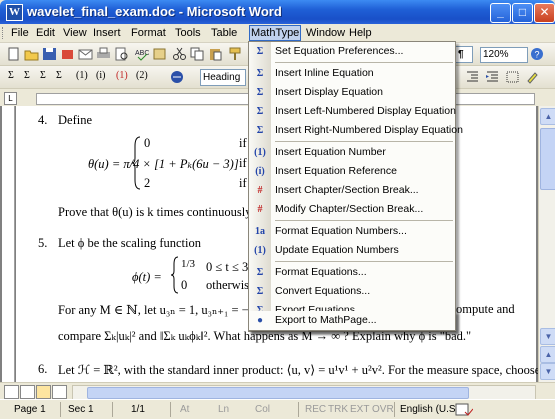 Image resolution: width=555 pixels, height=419 pixels. I want to click on status-ovr: OVR, so click(383, 409).